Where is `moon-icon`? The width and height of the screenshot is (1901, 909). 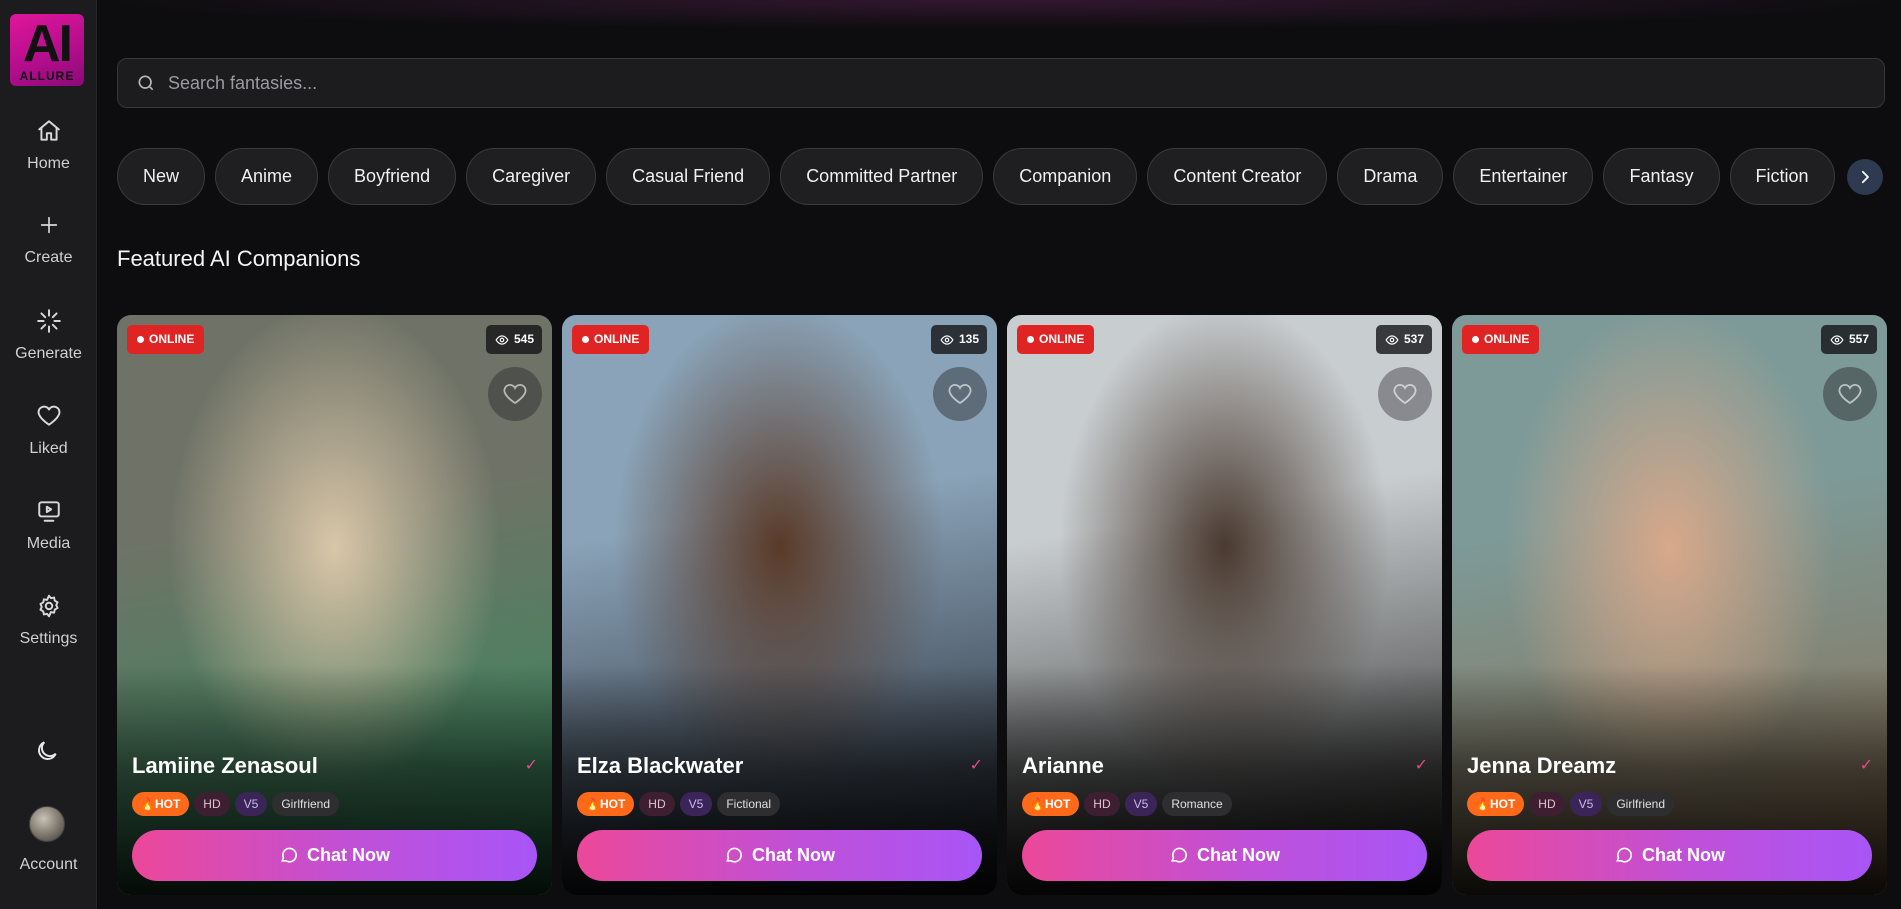 moon-icon is located at coordinates (47, 750).